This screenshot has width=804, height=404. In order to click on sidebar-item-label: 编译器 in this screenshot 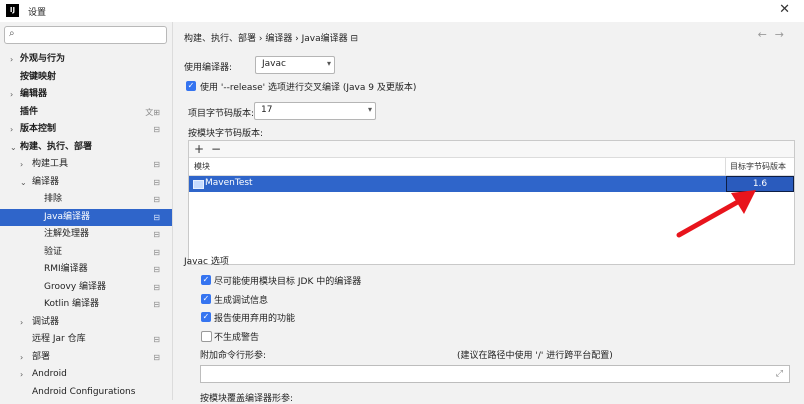, I will do `click(46, 181)`.